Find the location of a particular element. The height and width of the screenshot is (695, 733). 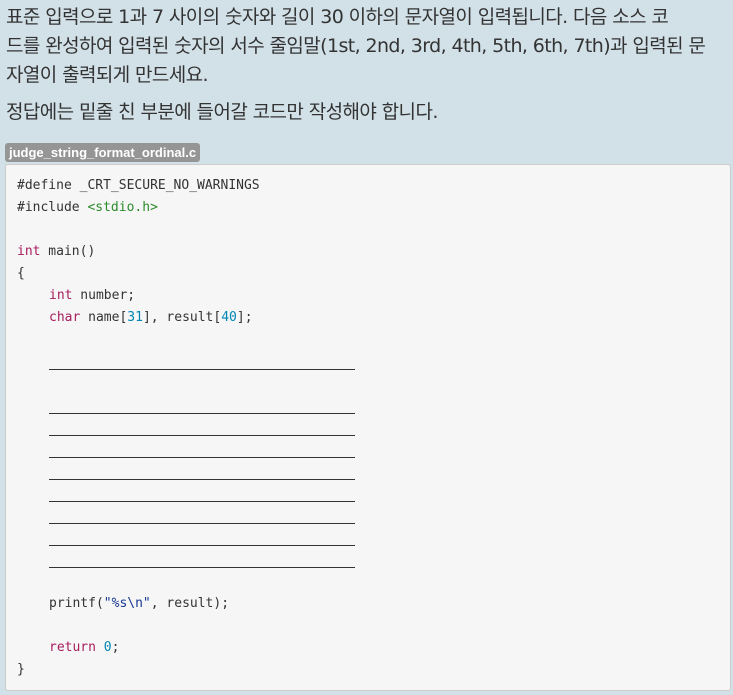

code-line-char-decl: char name[31], result[40]; is located at coordinates (151, 318).